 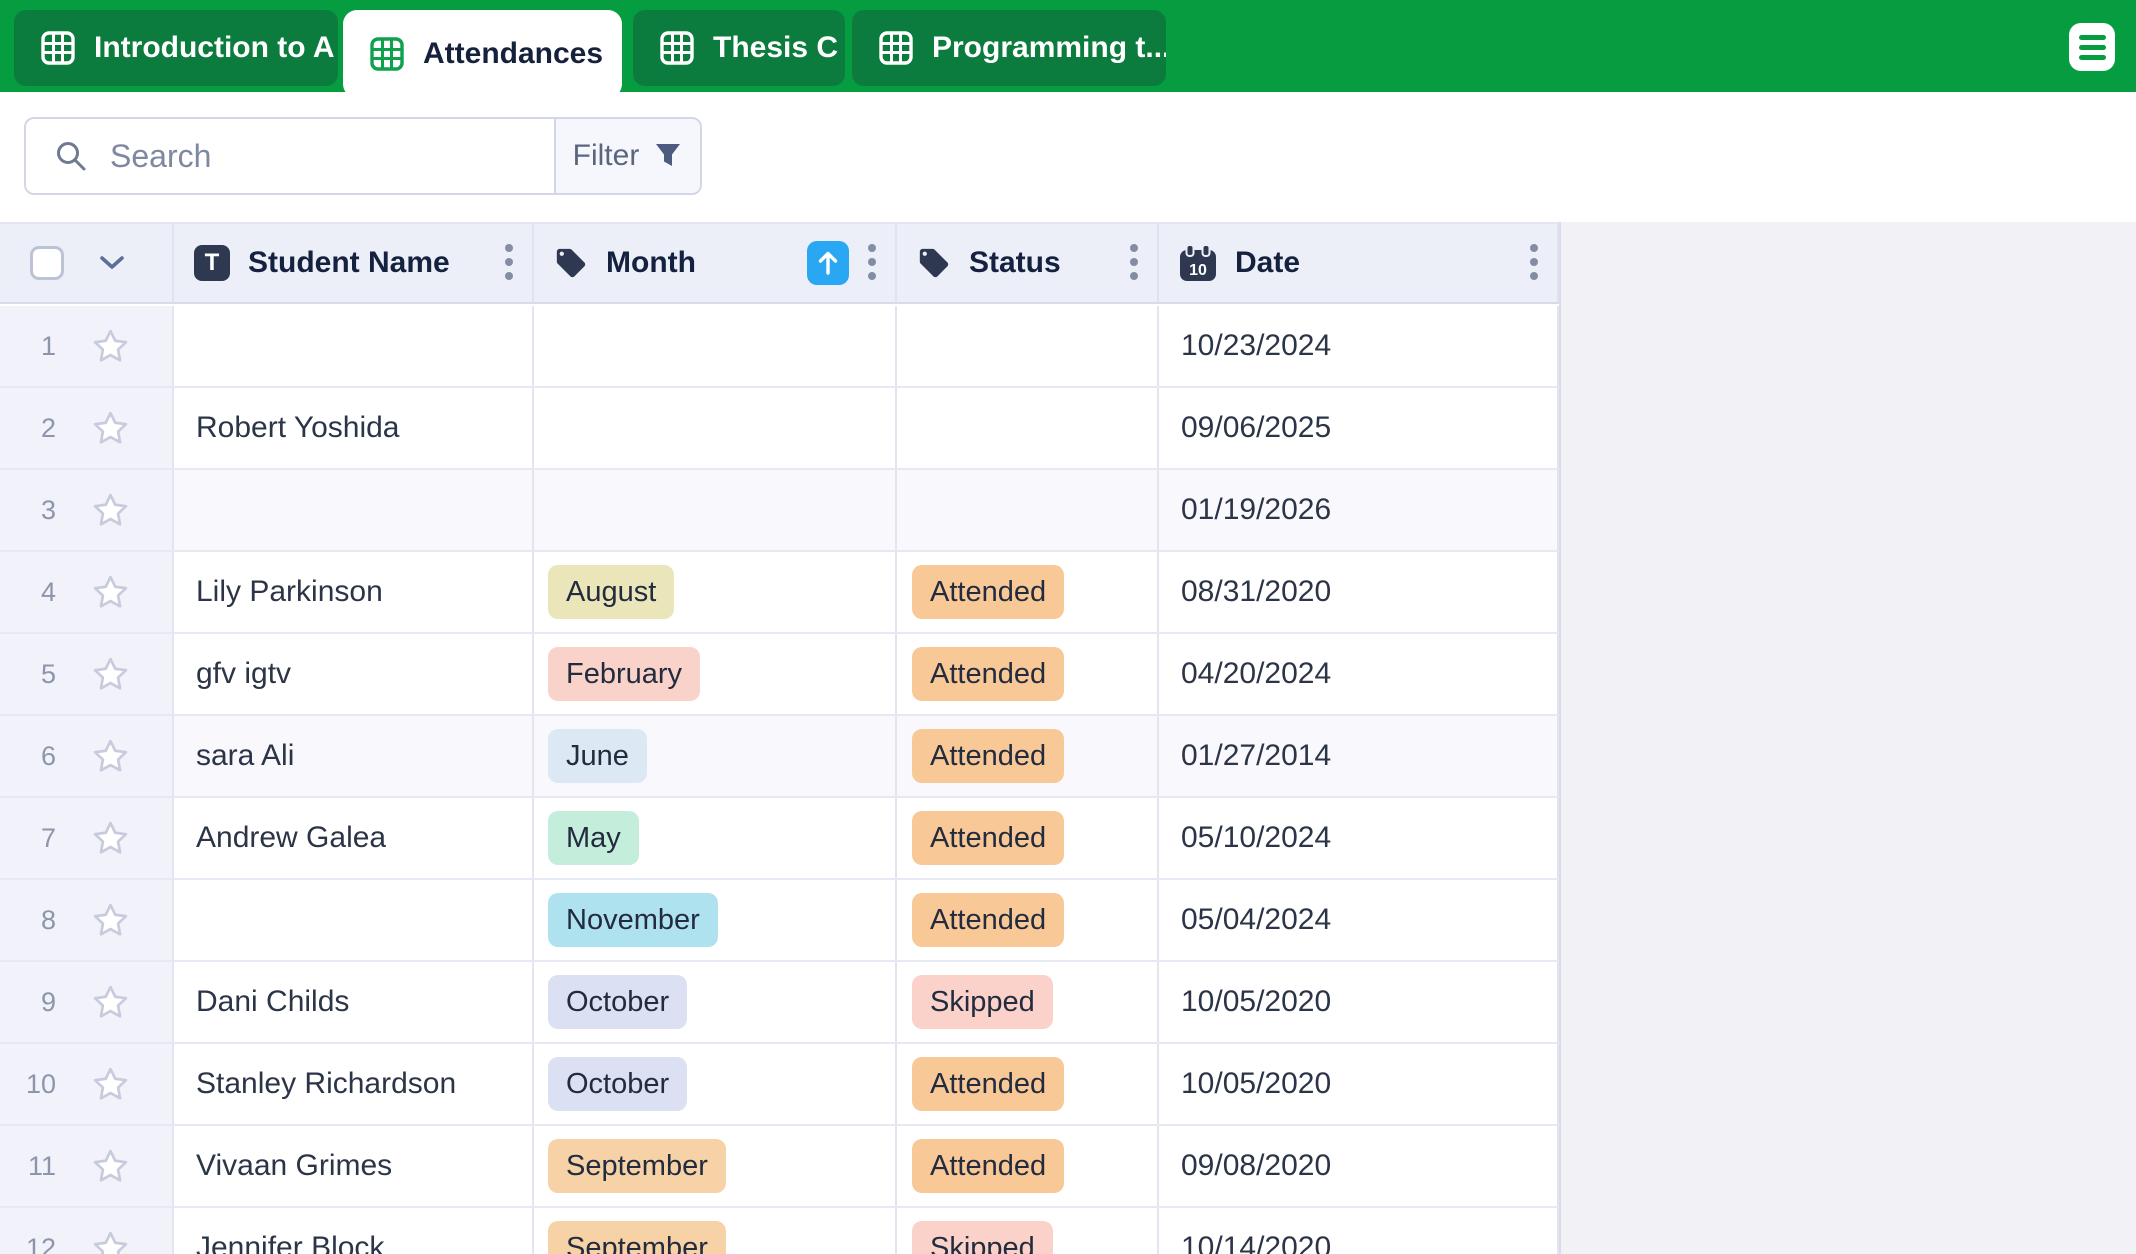 What do you see at coordinates (1359, 428) in the screenshot?
I see `cell-date: 09/06/2025` at bounding box center [1359, 428].